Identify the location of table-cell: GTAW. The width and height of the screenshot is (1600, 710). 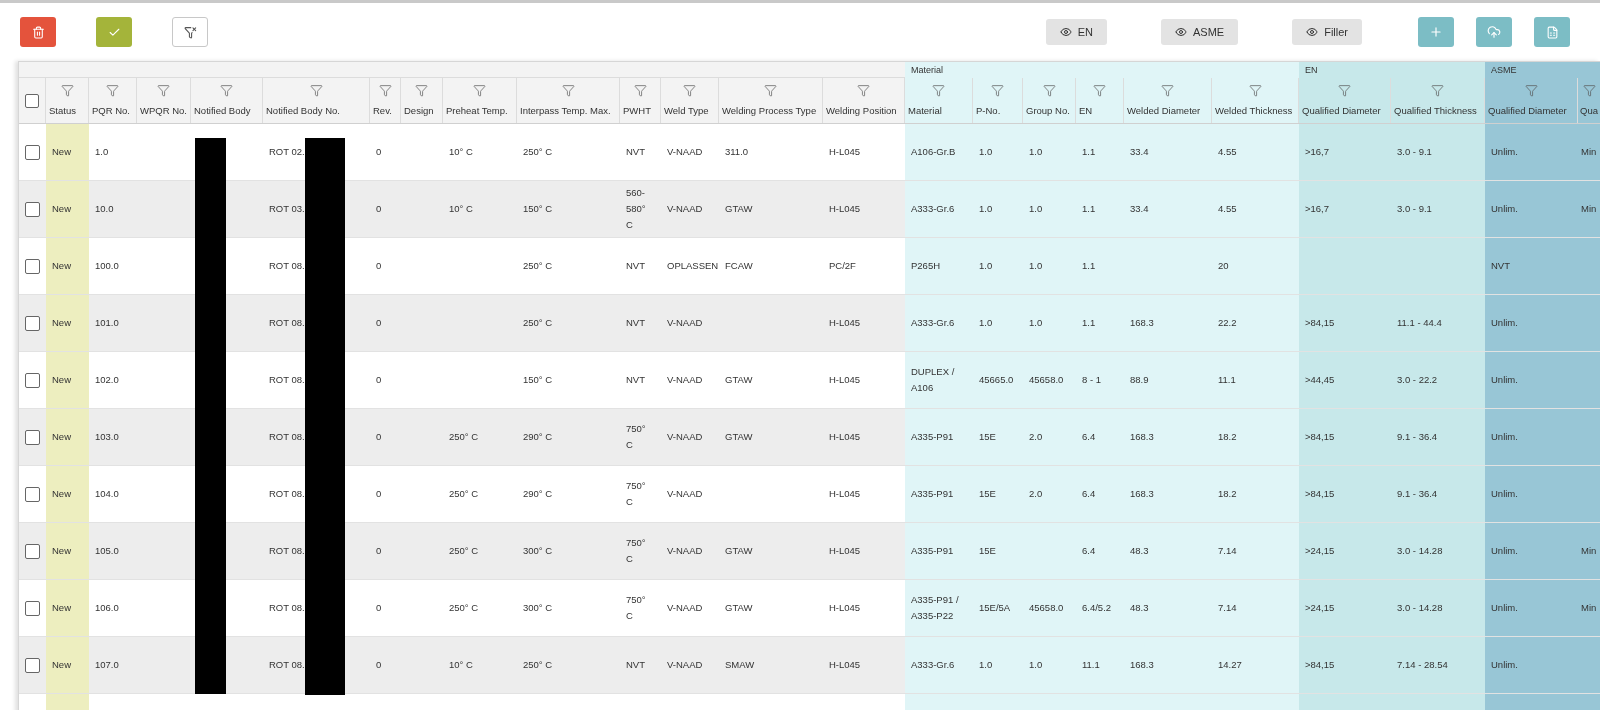
(771, 209).